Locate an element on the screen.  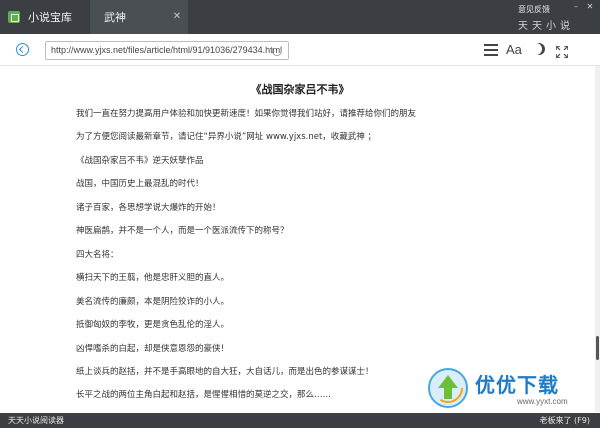
article-paragraph: 横扫天下的王翦，他是忠肝义胆的直人。 is located at coordinates (153, 278).